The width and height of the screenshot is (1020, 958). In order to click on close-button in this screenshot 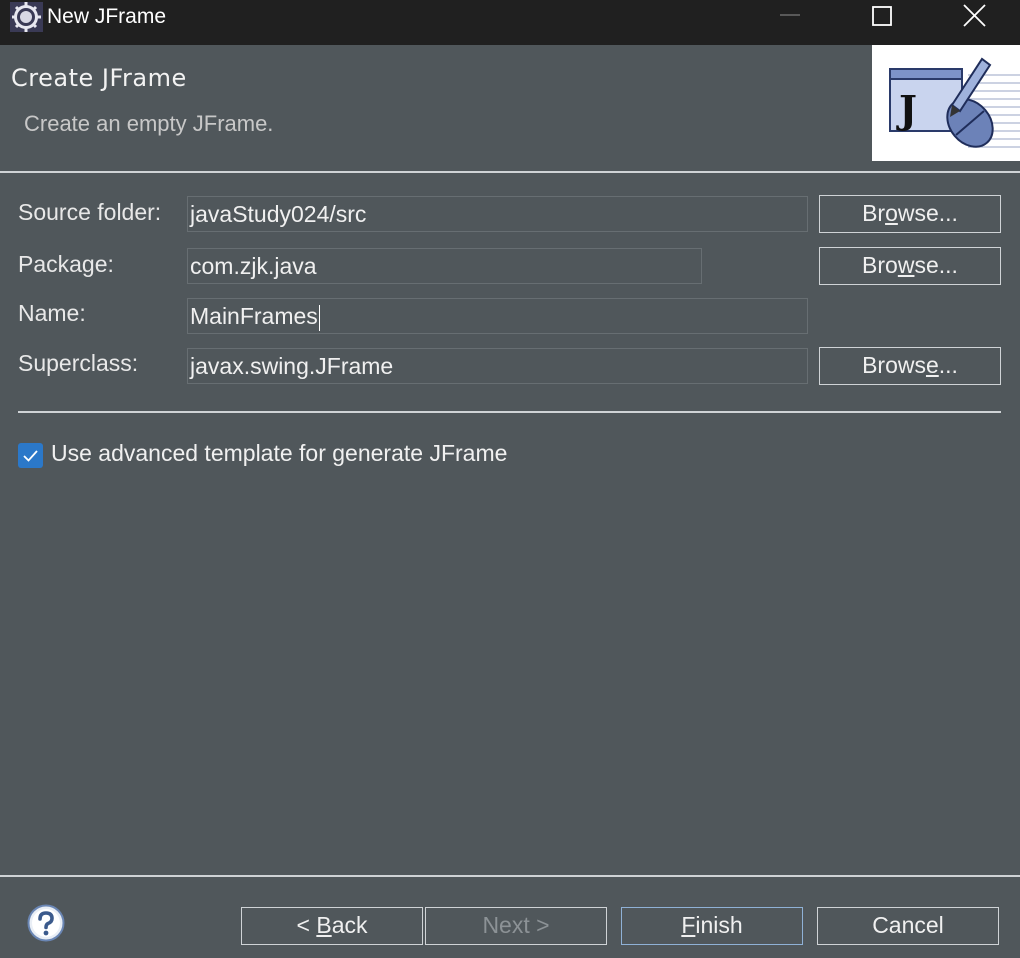, I will do `click(975, 17)`.